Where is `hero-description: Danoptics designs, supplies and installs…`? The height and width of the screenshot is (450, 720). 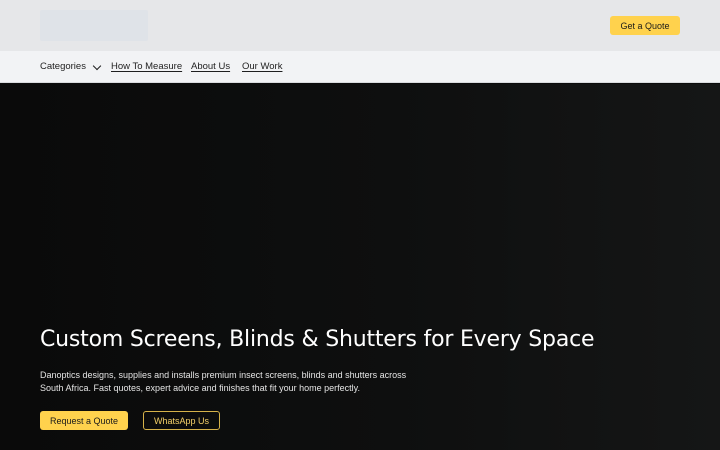 hero-description: Danoptics designs, supplies and installs… is located at coordinates (223, 381).